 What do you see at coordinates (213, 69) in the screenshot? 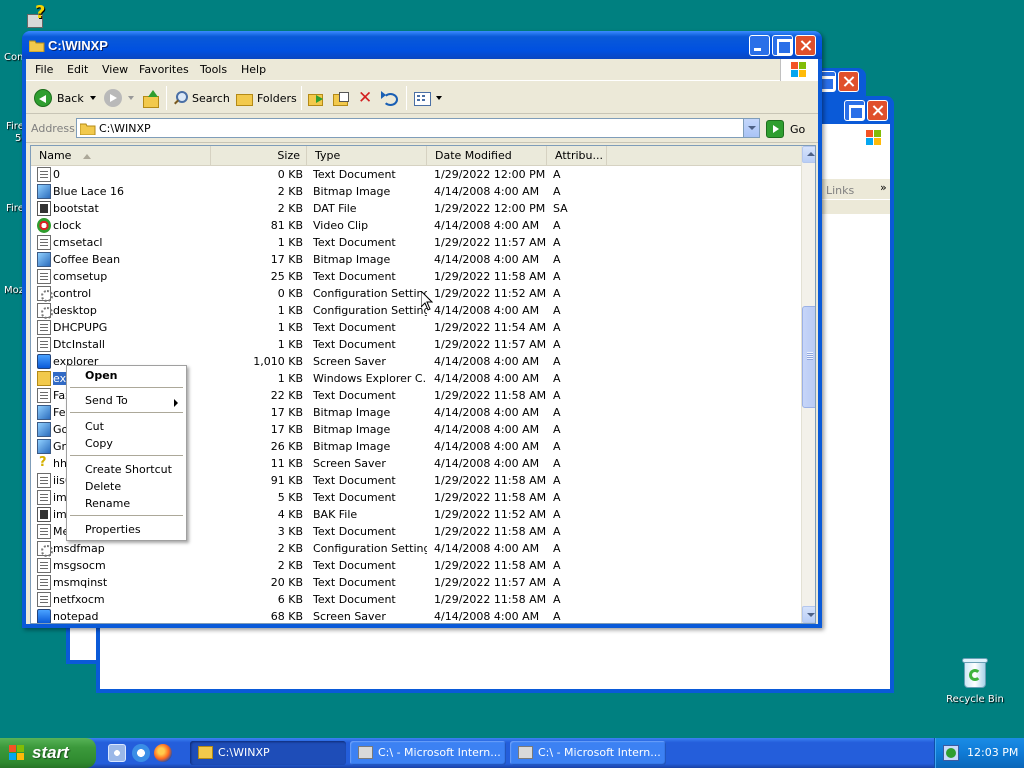
I see `menu-tools: Tools` at bounding box center [213, 69].